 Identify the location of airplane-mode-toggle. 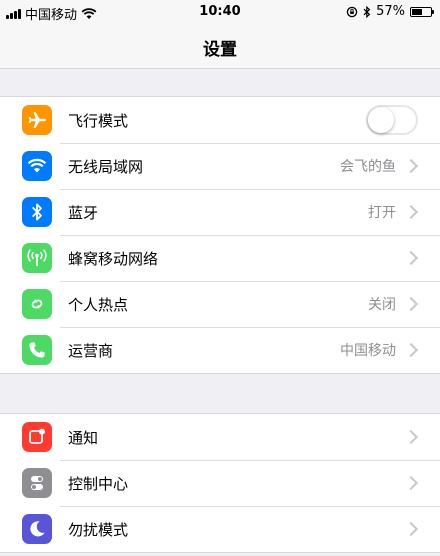
(392, 120).